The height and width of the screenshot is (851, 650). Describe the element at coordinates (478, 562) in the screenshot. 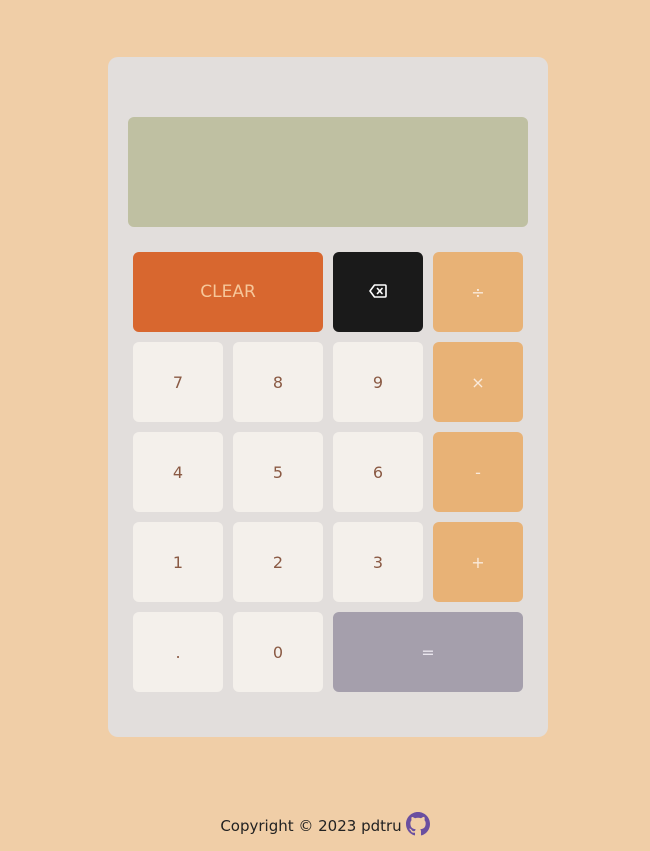

I see `add-button: +` at that location.